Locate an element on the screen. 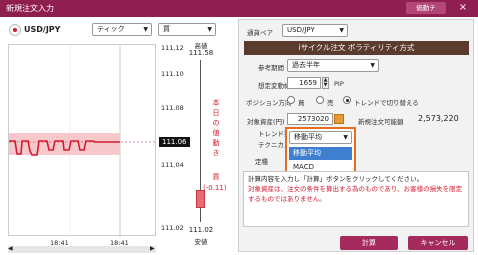 The height and width of the screenshot is (255, 478). day-change-suffix: 買 is located at coordinates (216, 177).